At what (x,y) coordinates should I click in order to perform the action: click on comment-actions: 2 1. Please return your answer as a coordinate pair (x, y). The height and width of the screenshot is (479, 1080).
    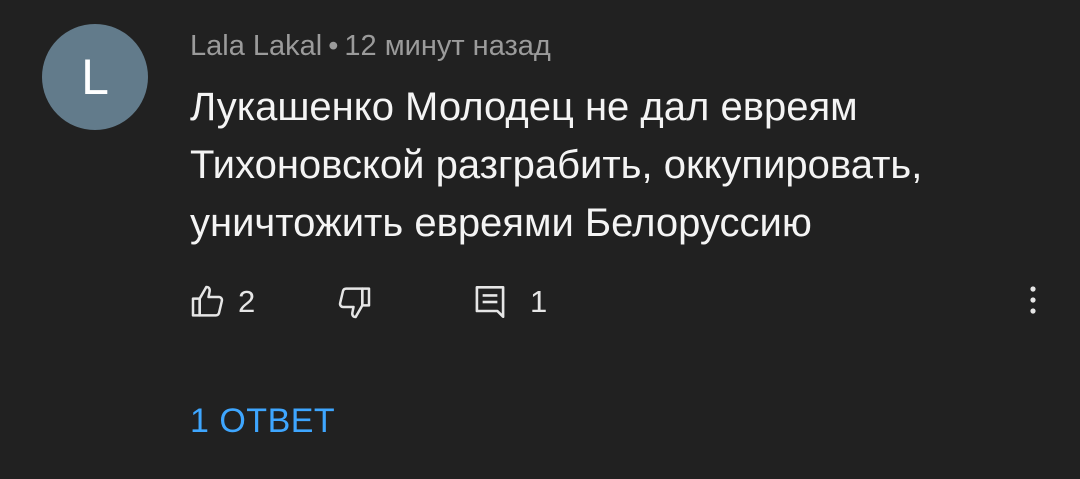
    Looking at the image, I should click on (618, 302).